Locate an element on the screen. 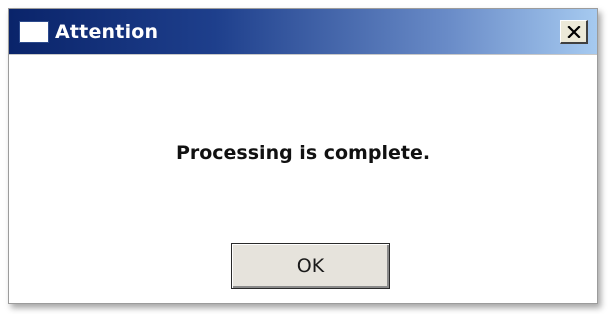 This screenshot has width=608, height=314. window-icon is located at coordinates (34, 32).